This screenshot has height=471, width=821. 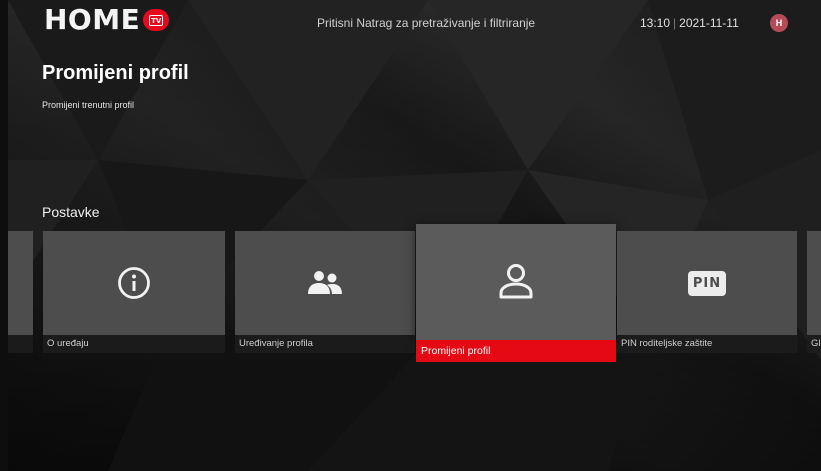 What do you see at coordinates (655, 23) in the screenshot?
I see `time: 13:10` at bounding box center [655, 23].